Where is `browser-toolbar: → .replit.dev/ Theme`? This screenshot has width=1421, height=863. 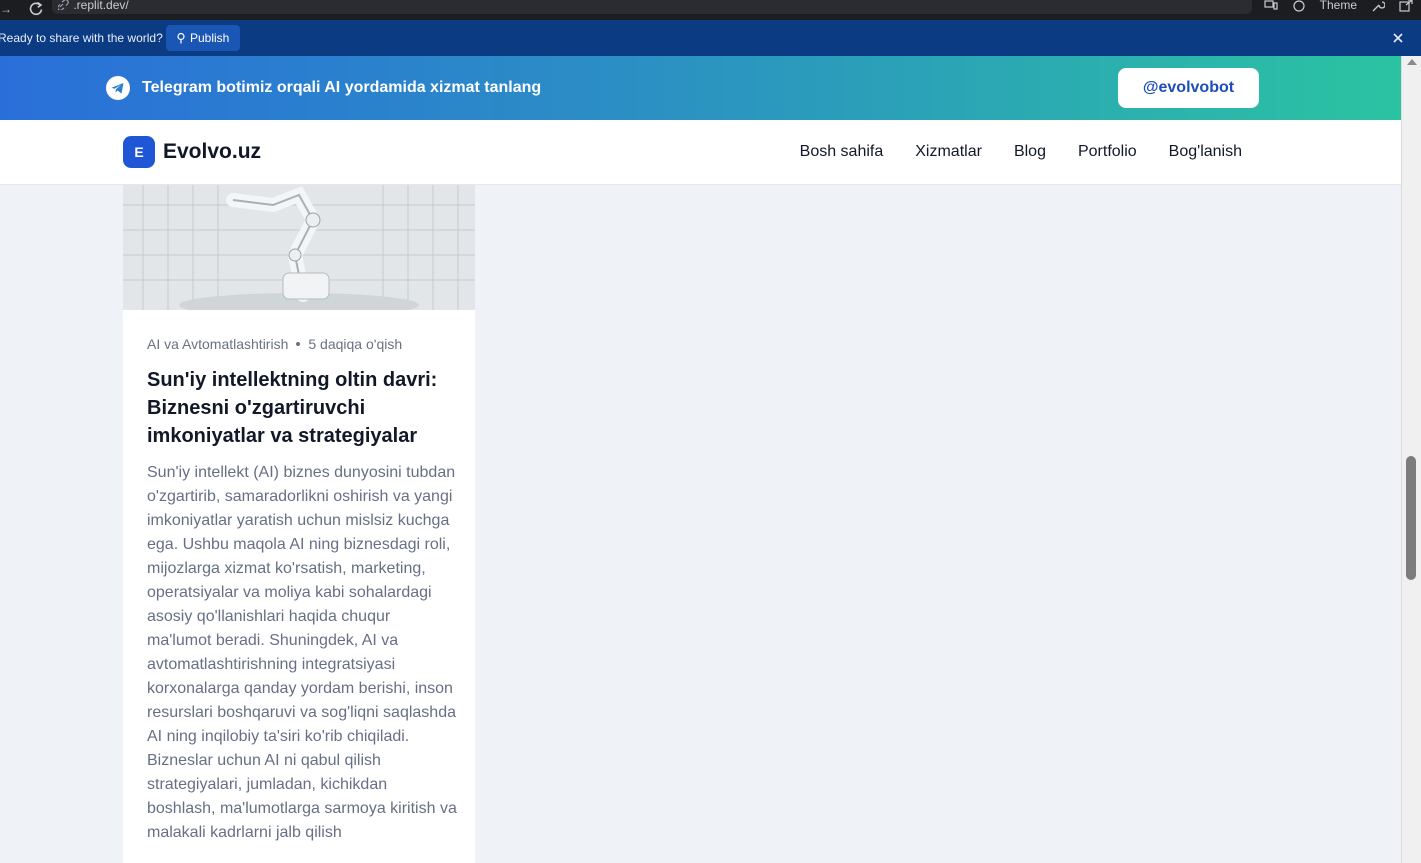
browser-toolbar: → .replit.dev/ Theme is located at coordinates (710, 10).